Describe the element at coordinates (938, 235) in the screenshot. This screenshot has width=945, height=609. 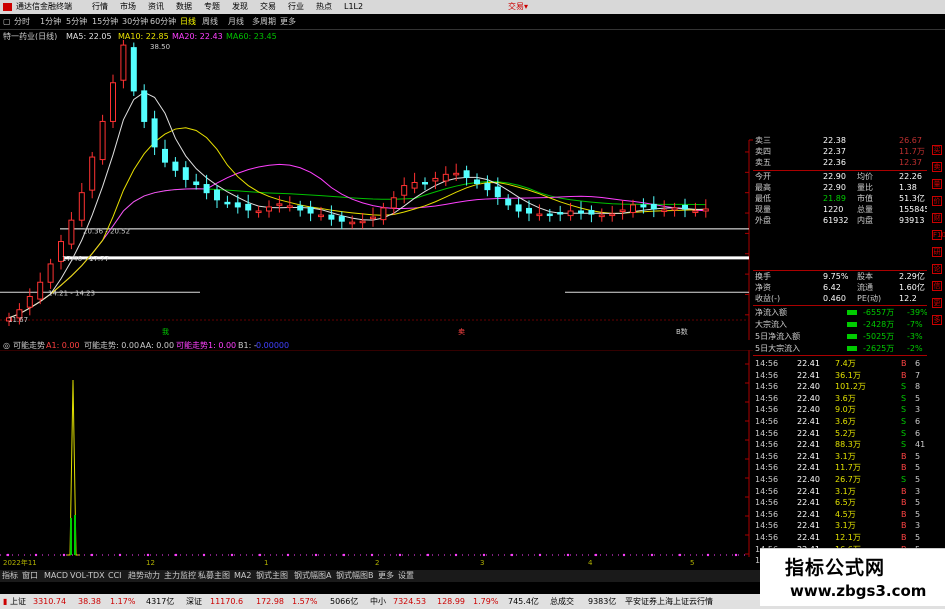
I see `side-function-button: F10` at that location.